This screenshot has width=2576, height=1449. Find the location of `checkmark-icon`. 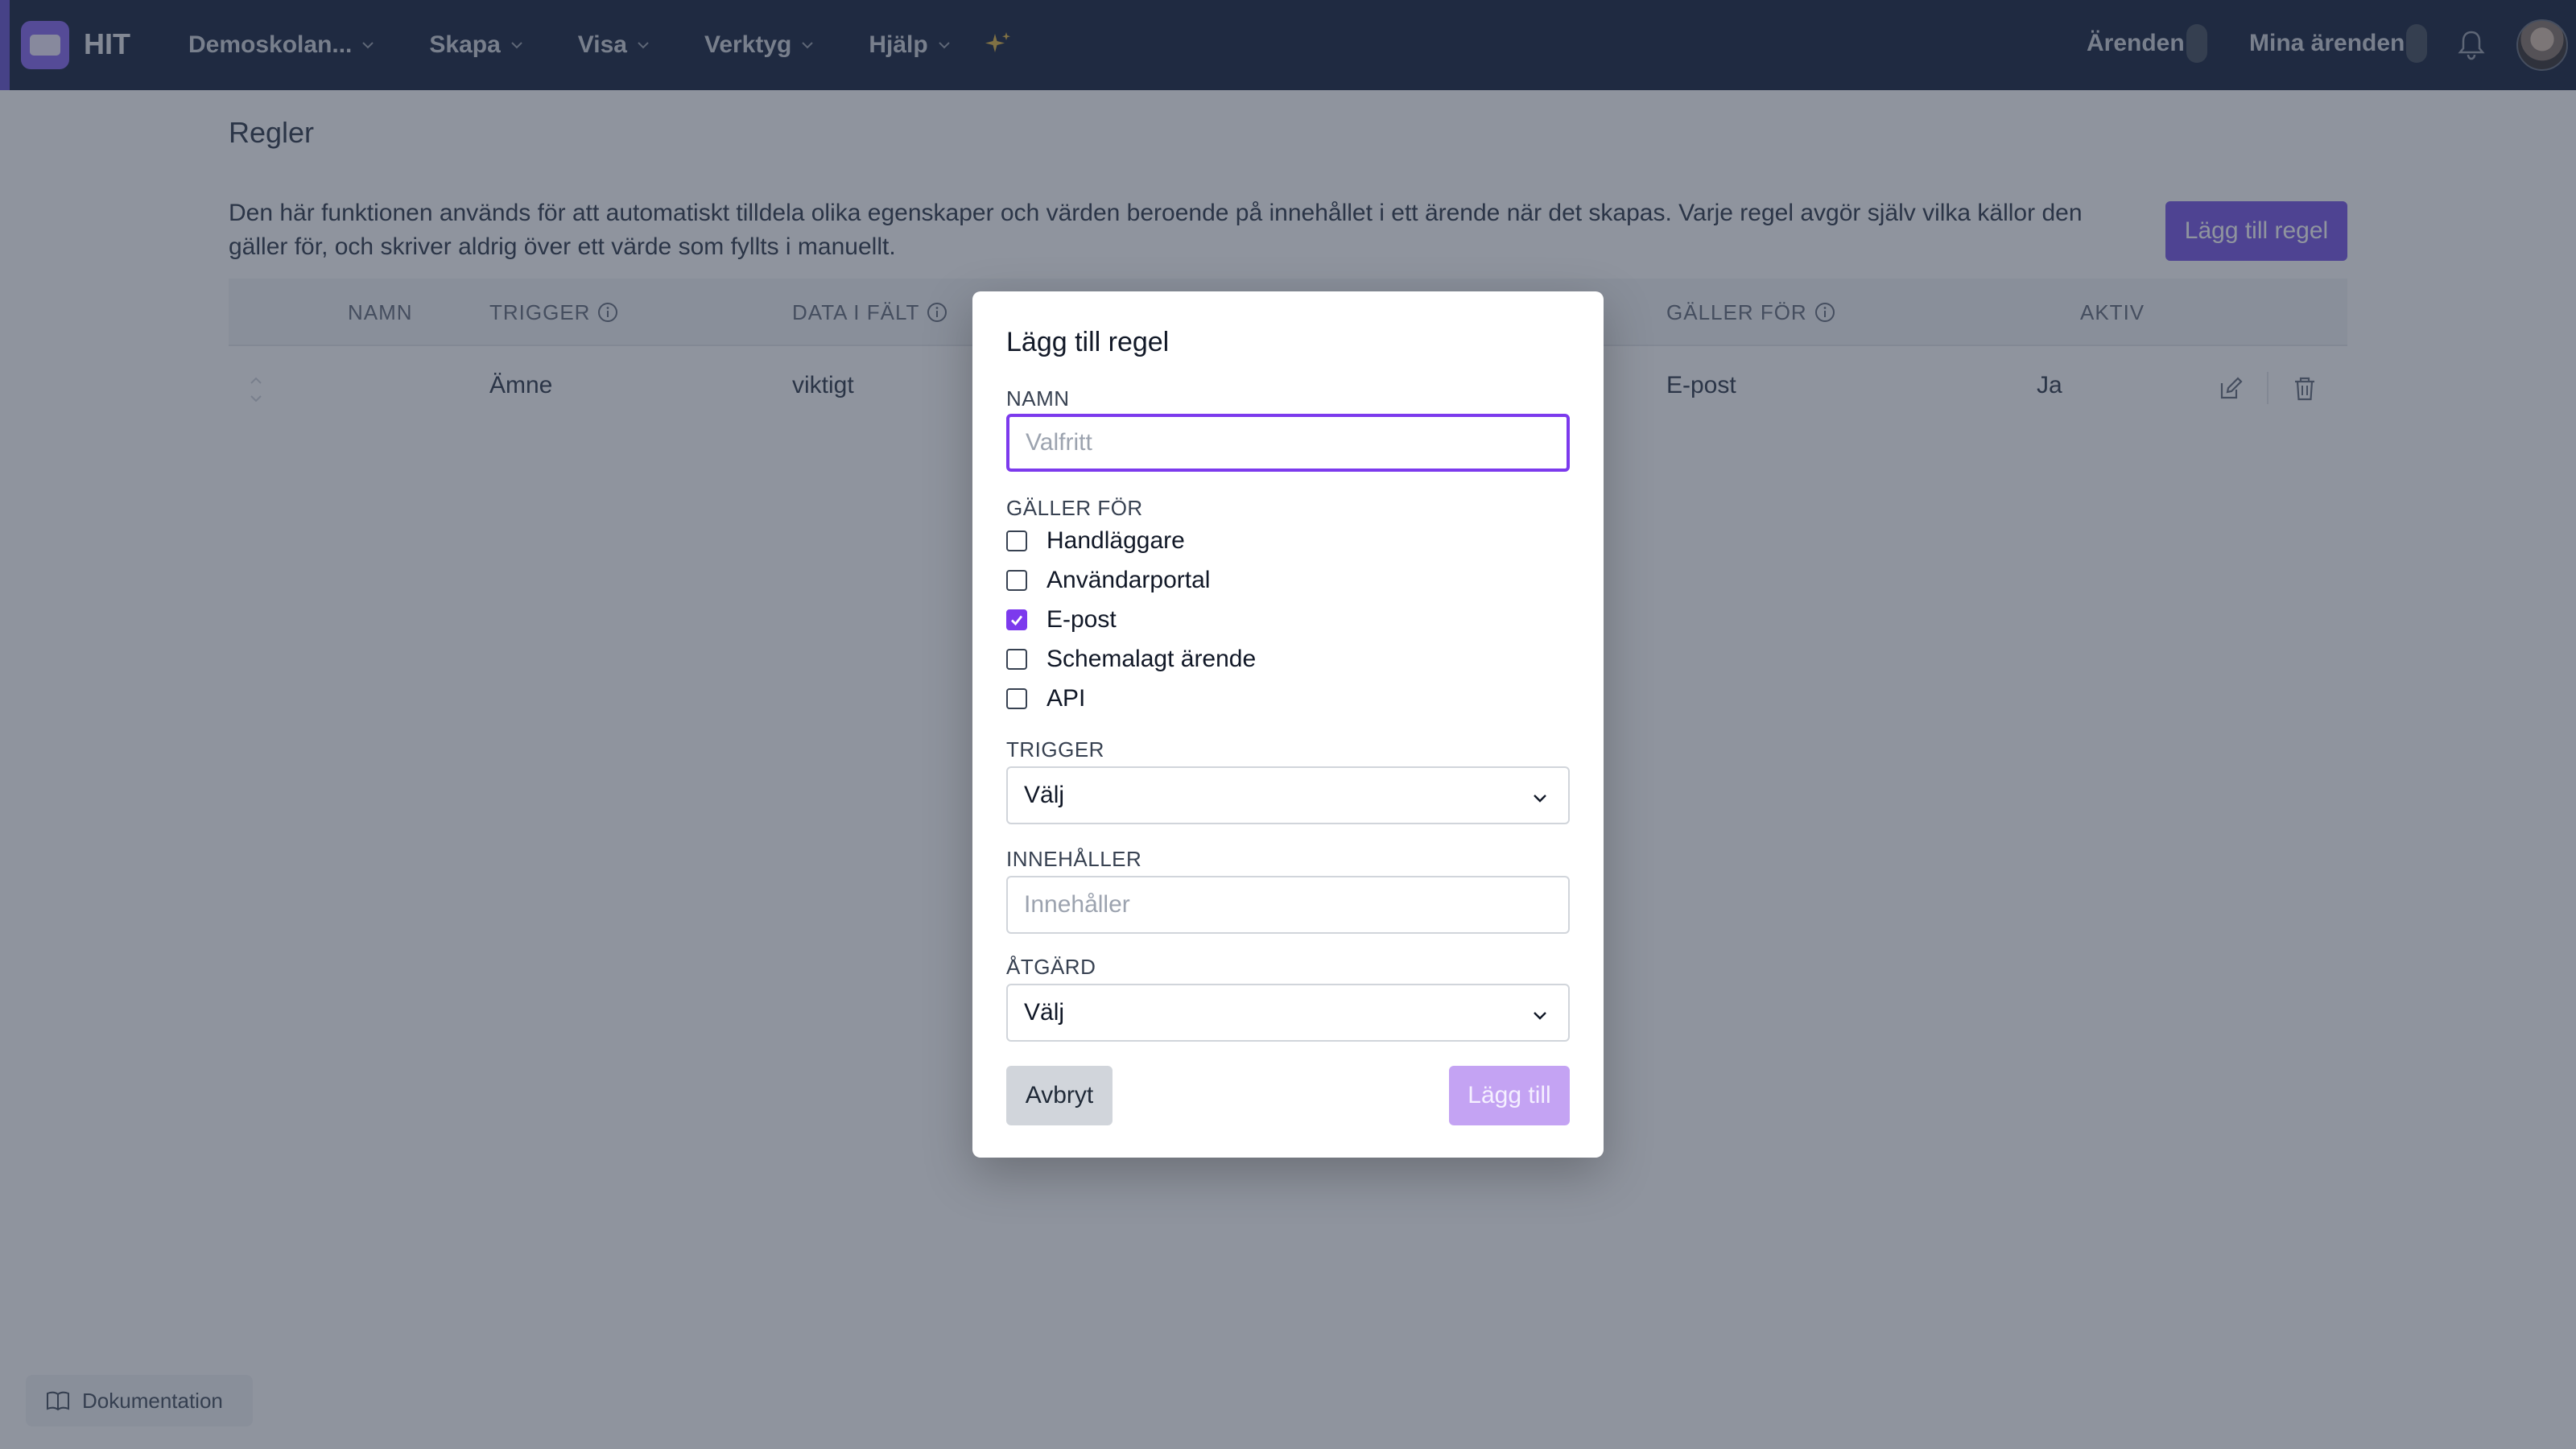

checkmark-icon is located at coordinates (1017, 620).